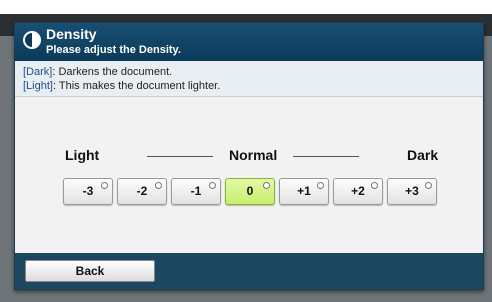 This screenshot has width=492, height=302. I want to click on density-button-label: +3, so click(412, 191).